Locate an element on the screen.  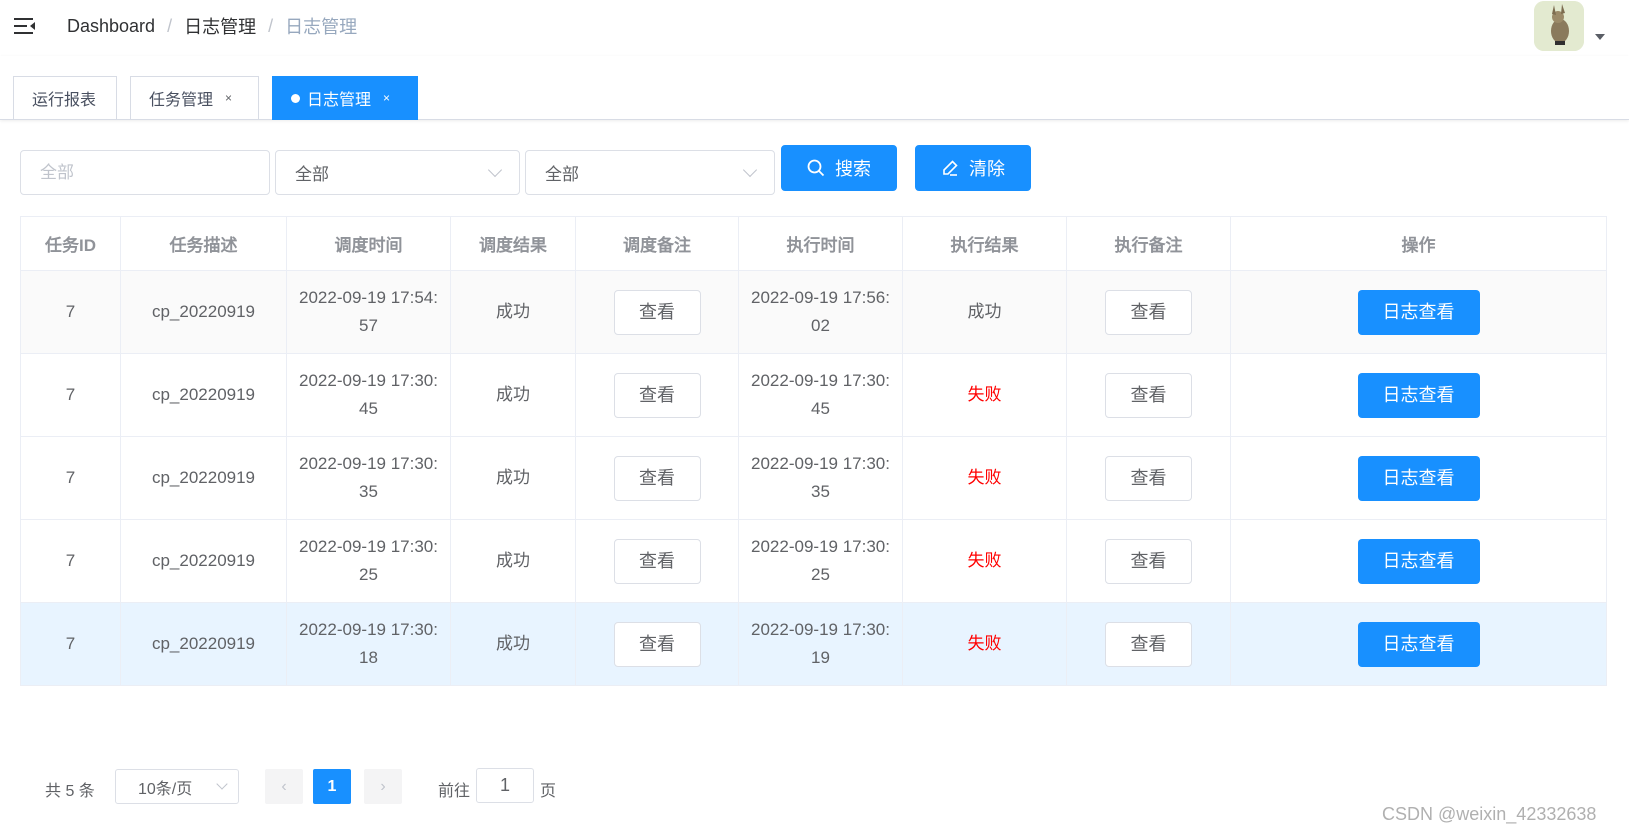
avatar-dropdown-caret-icon is located at coordinates (1600, 37).